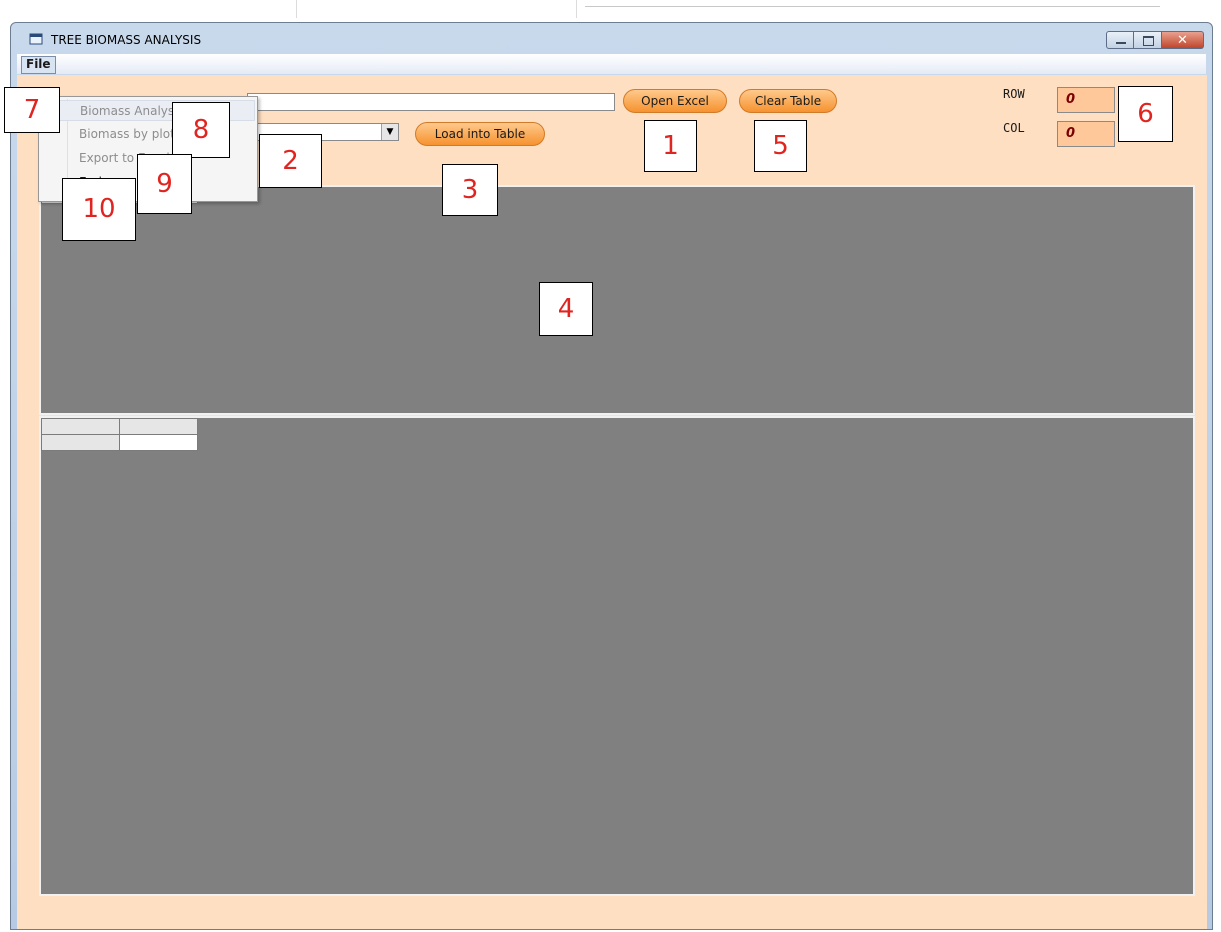  I want to click on window-title: TREE BIOMASS ANALYSIS, so click(126, 40).